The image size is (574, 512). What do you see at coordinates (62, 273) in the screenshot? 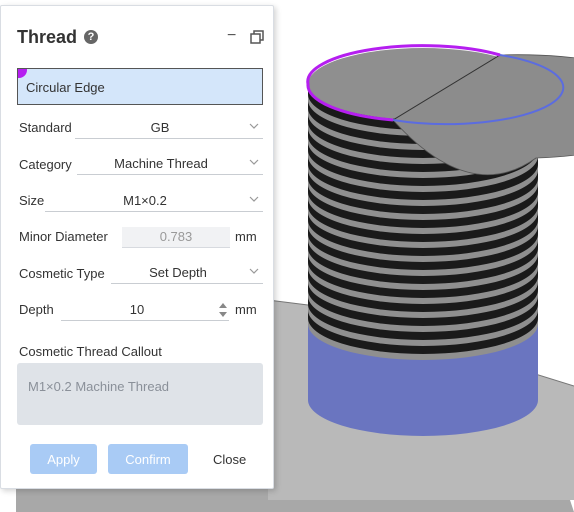
I see `cosmetic-type-label: Cosmetic Type` at bounding box center [62, 273].